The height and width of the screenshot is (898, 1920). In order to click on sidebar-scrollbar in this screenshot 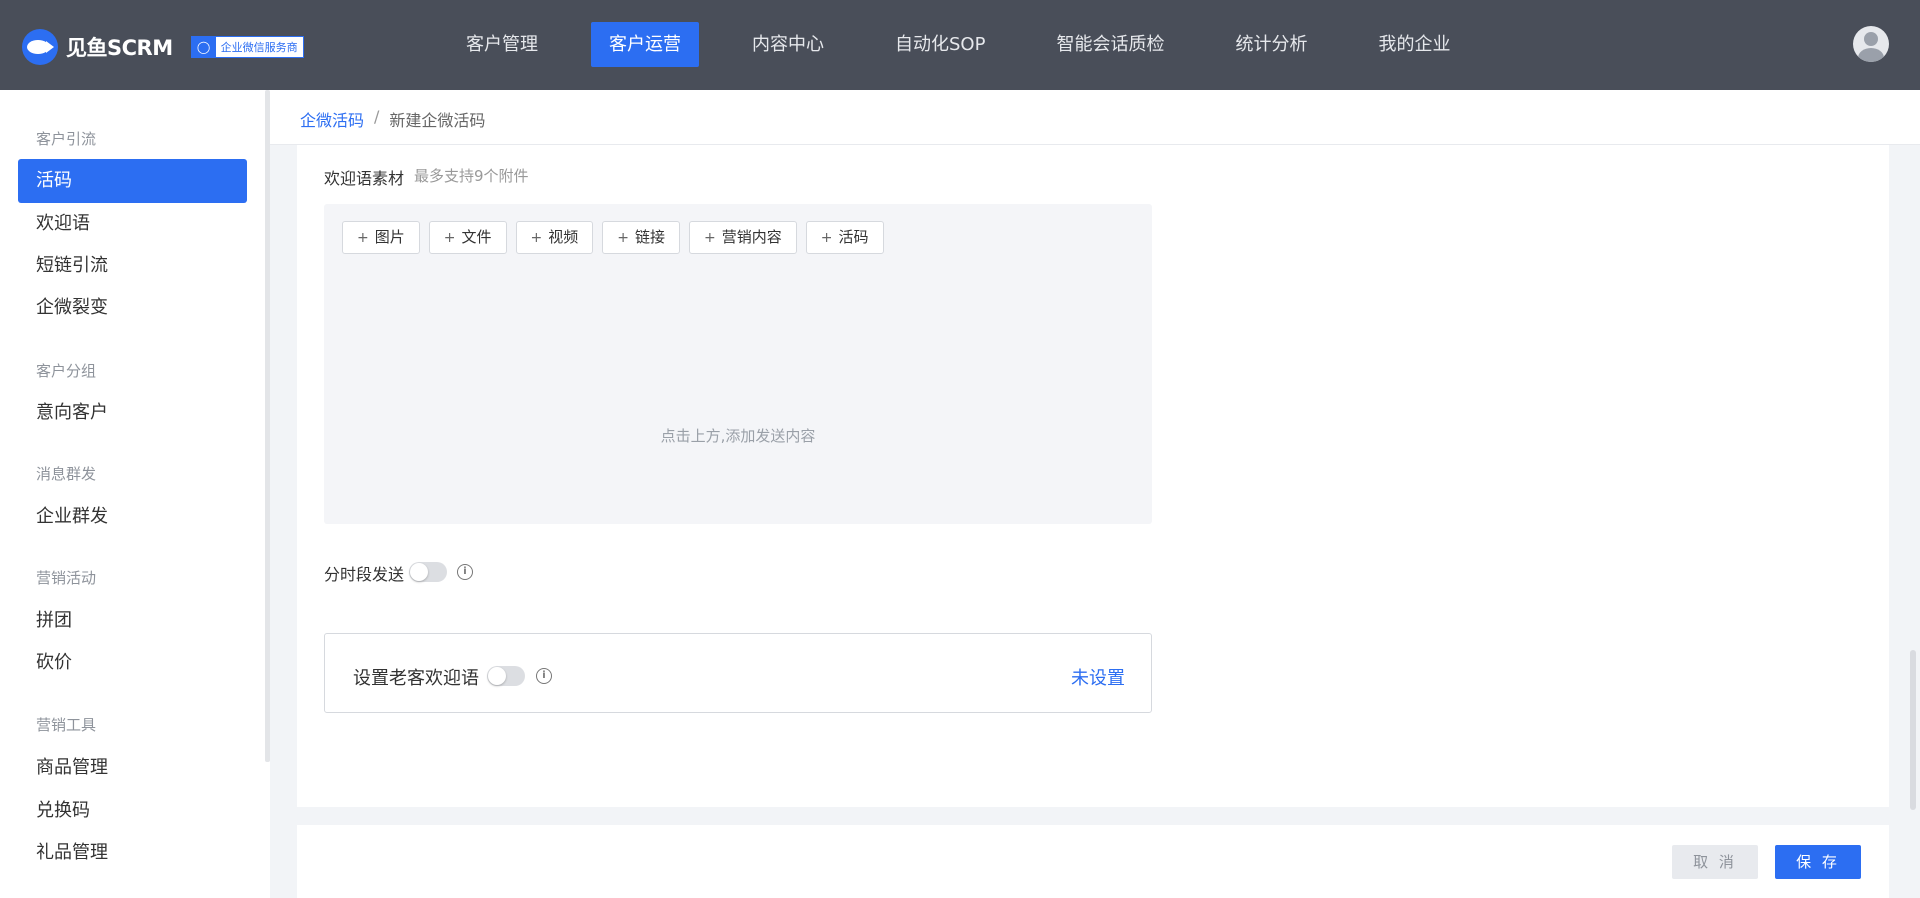, I will do `click(267, 426)`.